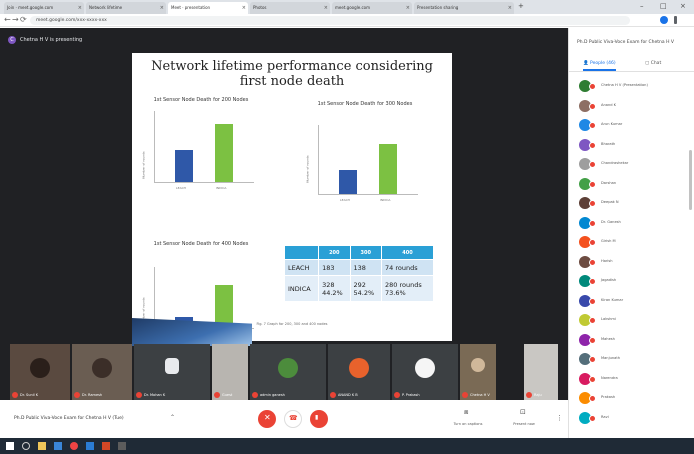 This screenshot has height=454, width=694. I want to click on windows-start-icon, so click(10, 446).